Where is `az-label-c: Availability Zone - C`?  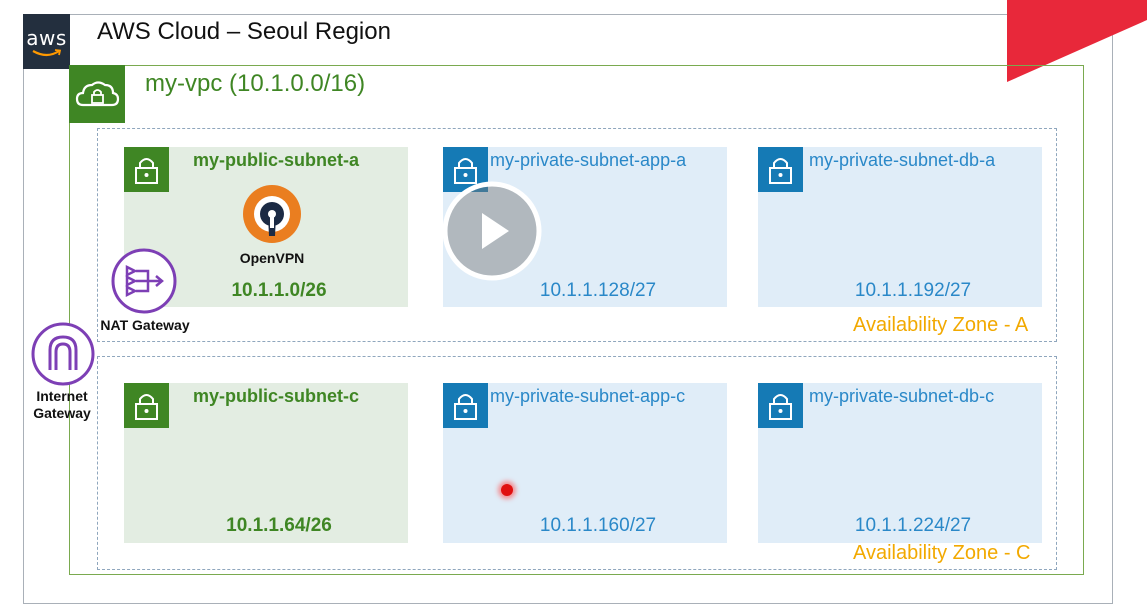 az-label-c: Availability Zone - C is located at coordinates (942, 553).